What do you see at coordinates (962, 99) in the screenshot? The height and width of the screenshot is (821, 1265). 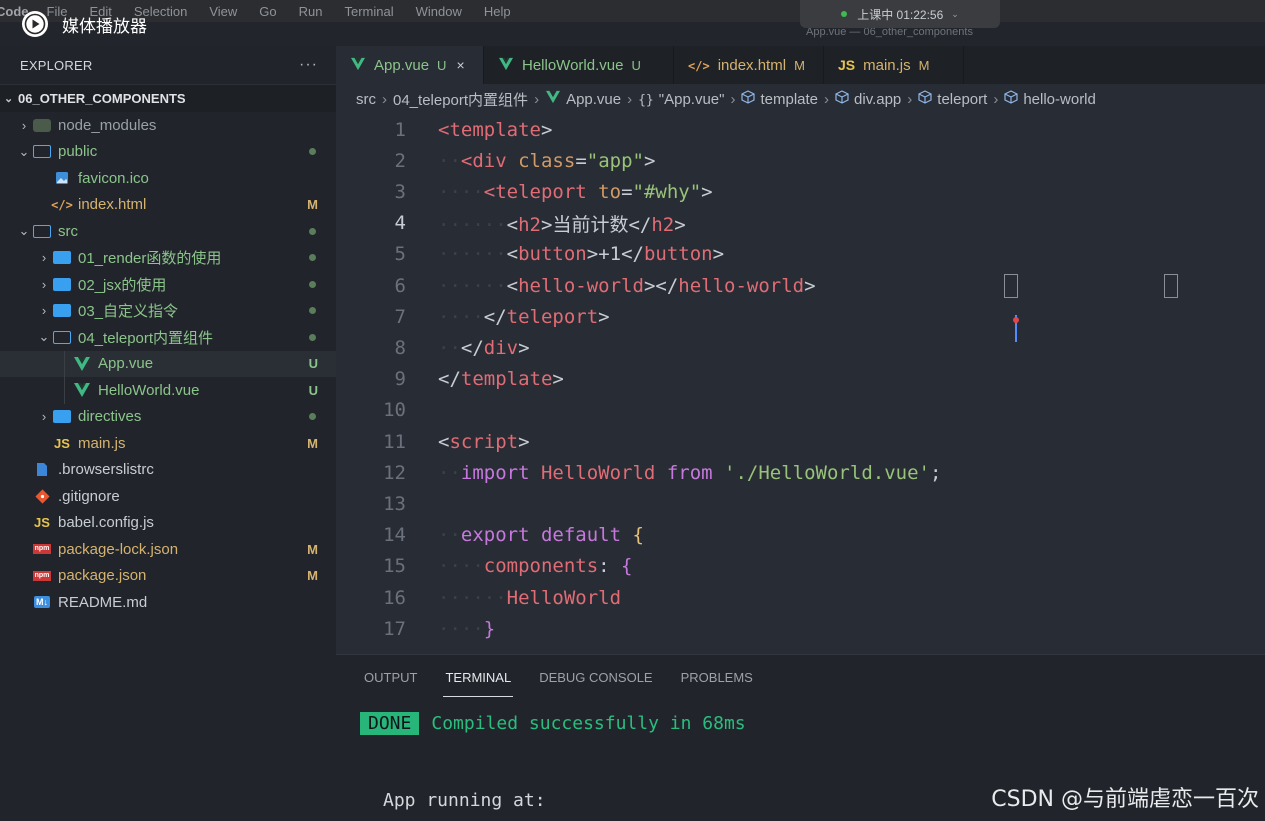 I see `breadcrumb-item: teleport` at bounding box center [962, 99].